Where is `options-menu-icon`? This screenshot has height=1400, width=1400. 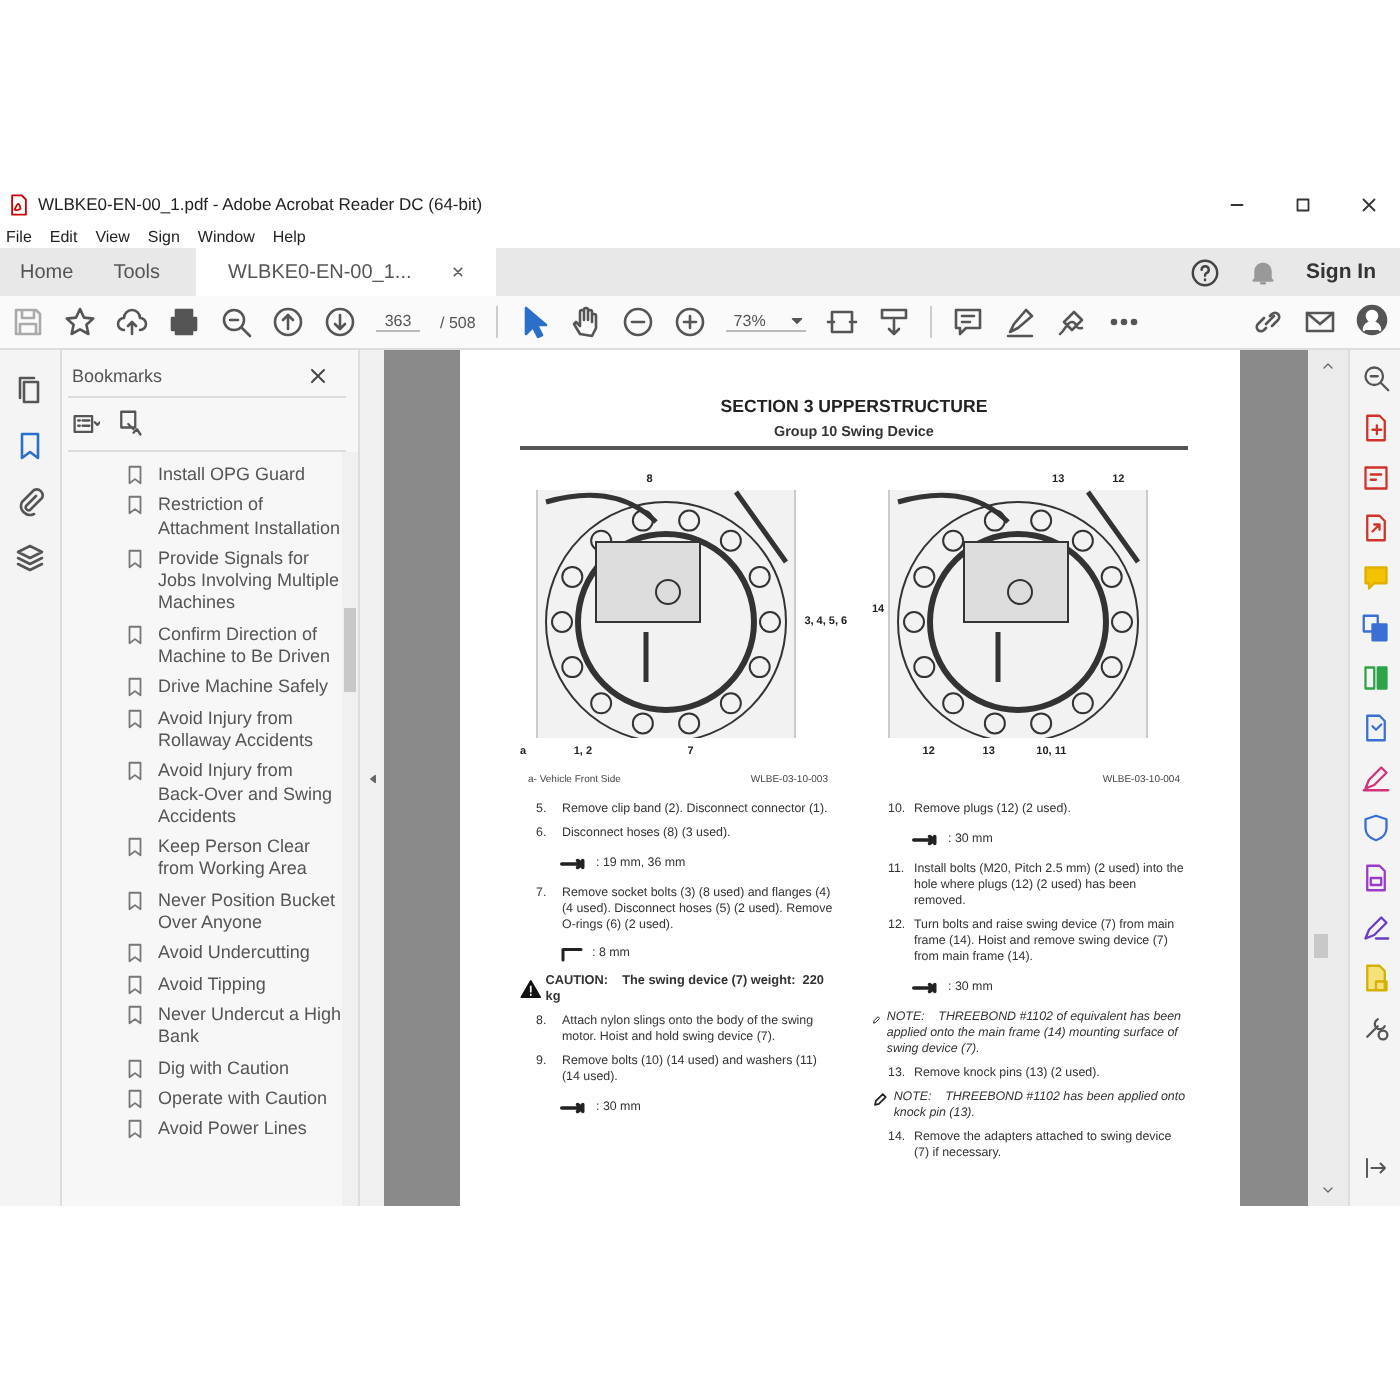 options-menu-icon is located at coordinates (86, 424).